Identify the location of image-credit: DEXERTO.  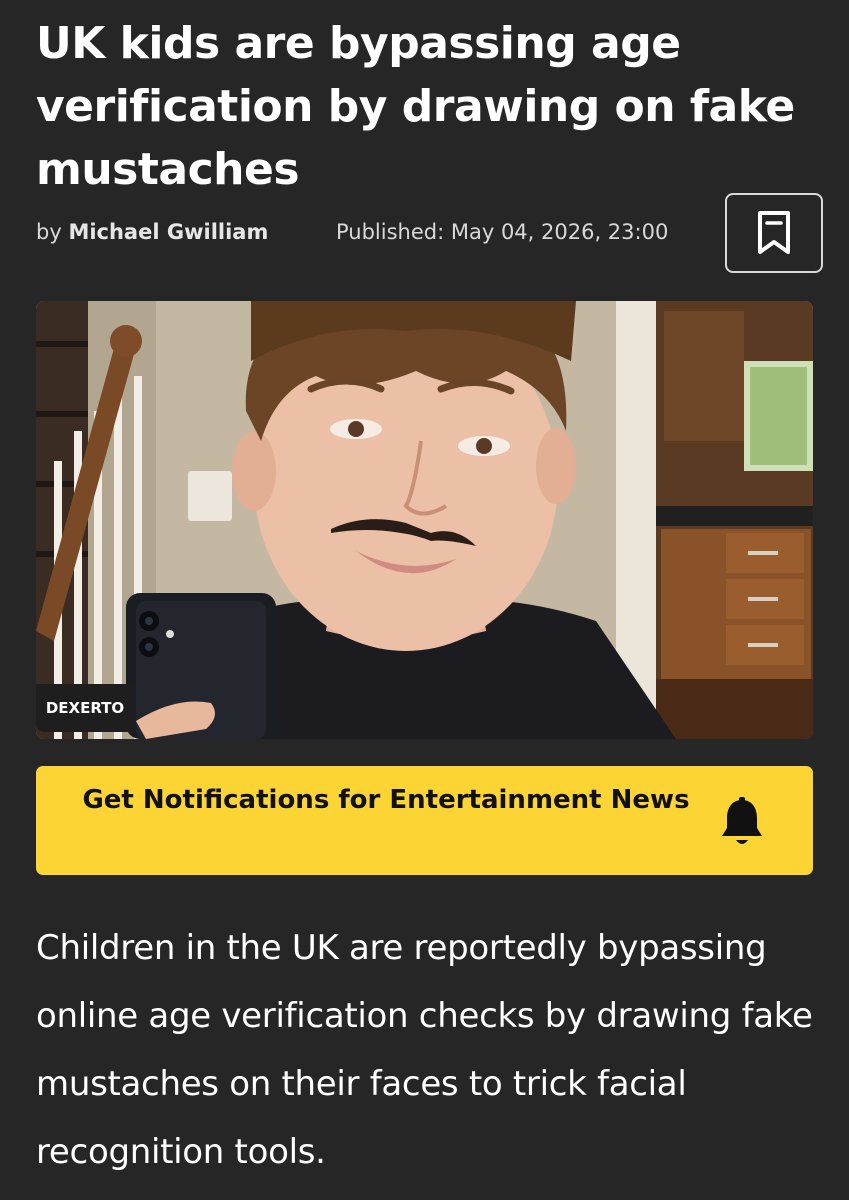
(85, 708).